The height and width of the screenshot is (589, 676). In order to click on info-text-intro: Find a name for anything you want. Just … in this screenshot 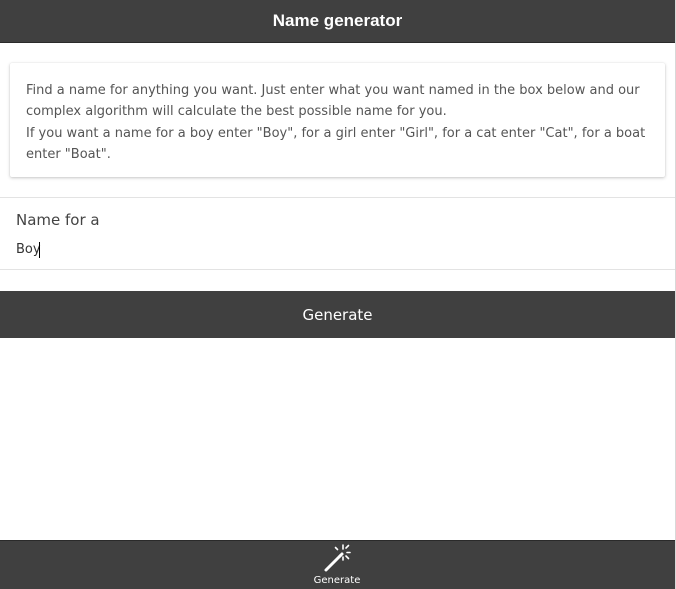, I will do `click(333, 101)`.